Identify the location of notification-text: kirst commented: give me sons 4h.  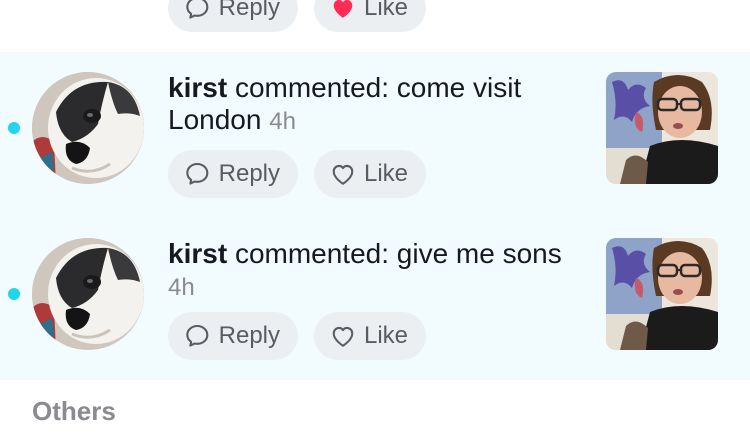
(377, 271).